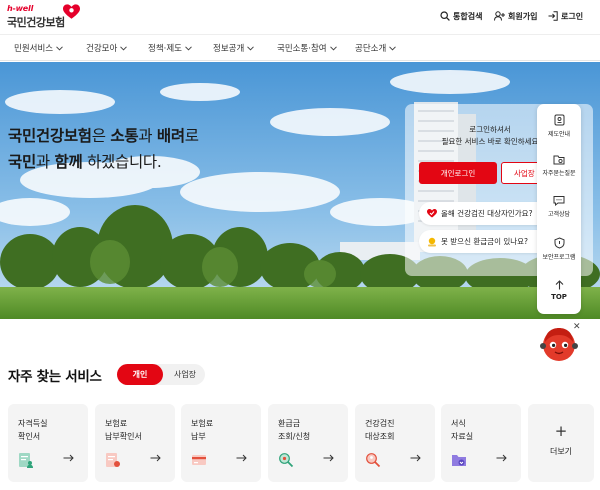 Image resolution: width=600 pixels, height=490 pixels. I want to click on quick-item-security: 보안프로그램, so click(559, 249).